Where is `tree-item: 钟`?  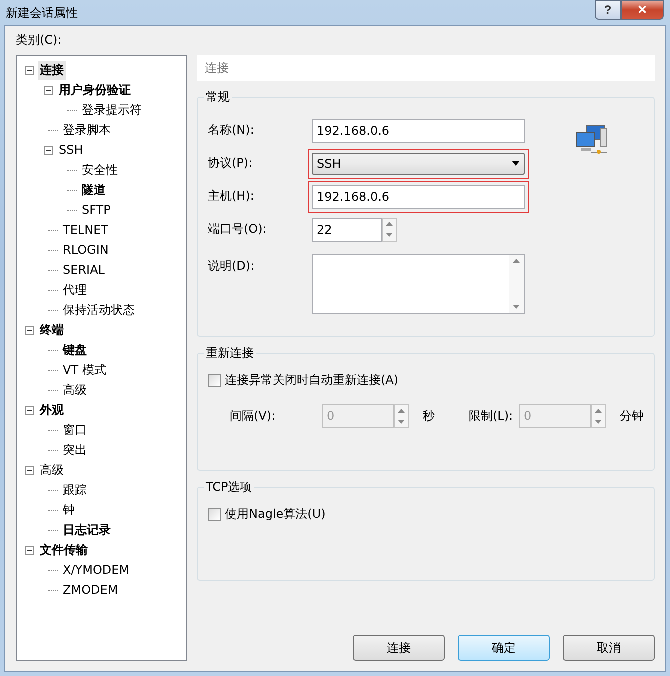 tree-item: 钟 is located at coordinates (69, 510).